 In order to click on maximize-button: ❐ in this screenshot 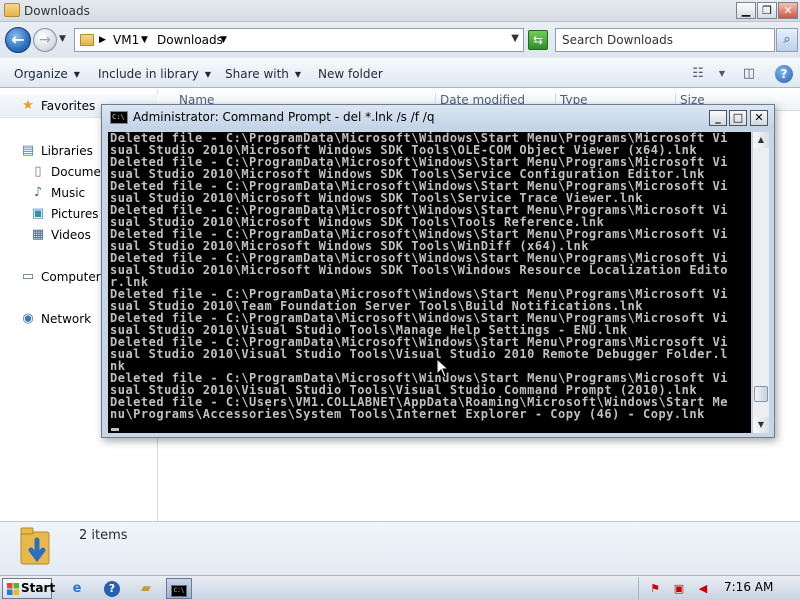, I will do `click(767, 10)`.